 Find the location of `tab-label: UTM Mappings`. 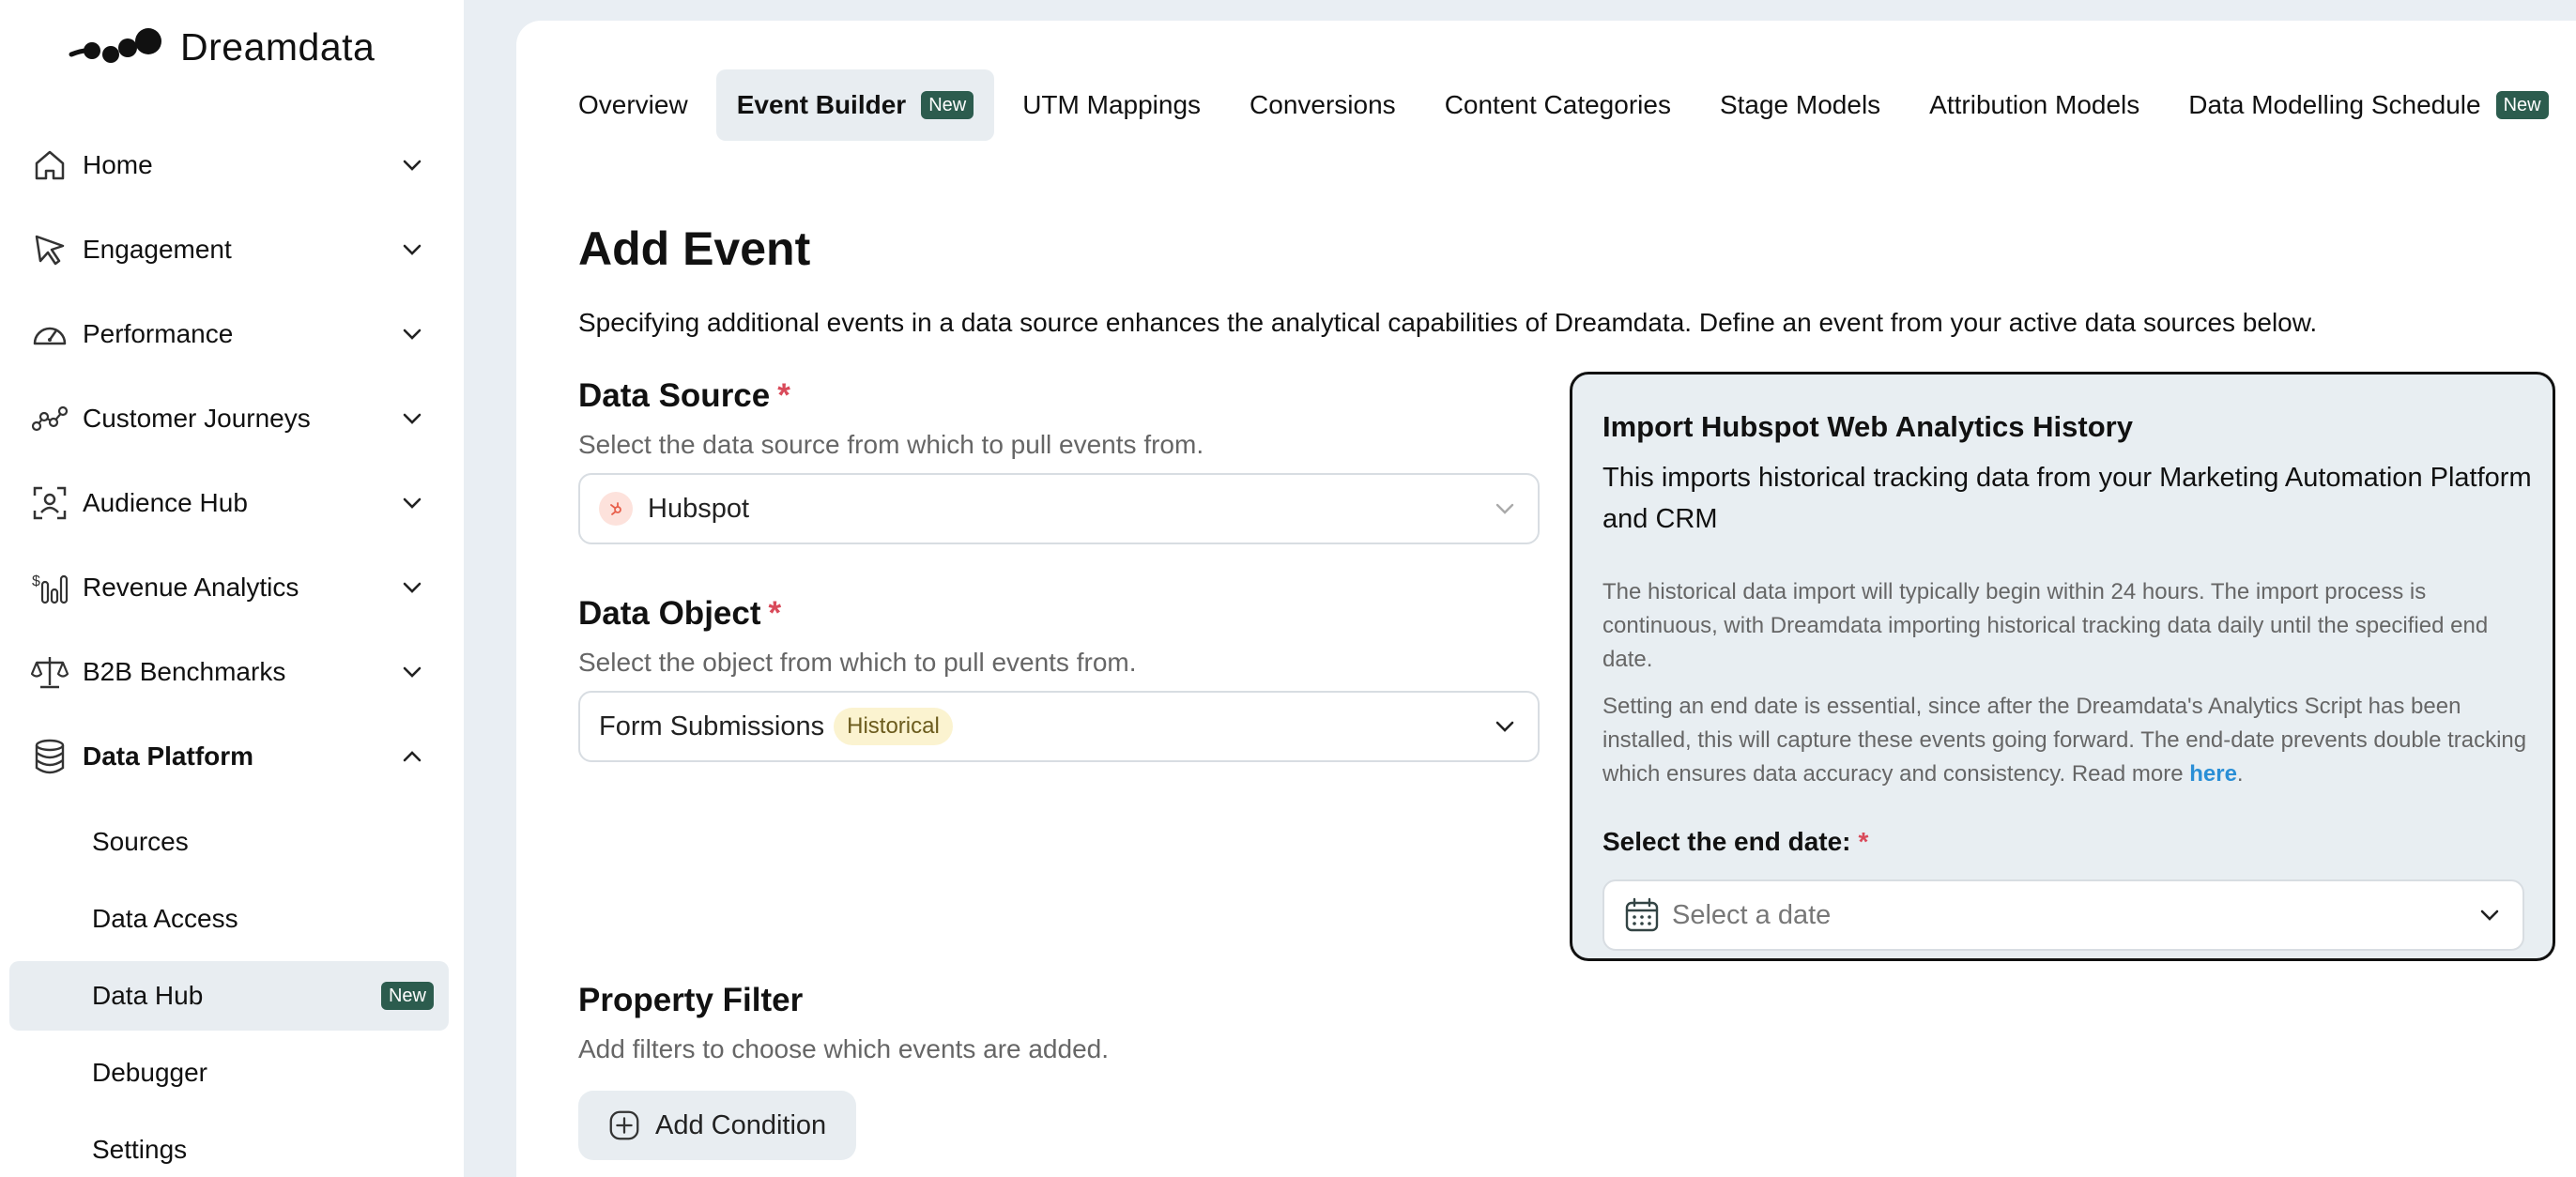

tab-label: UTM Mappings is located at coordinates (1112, 104).